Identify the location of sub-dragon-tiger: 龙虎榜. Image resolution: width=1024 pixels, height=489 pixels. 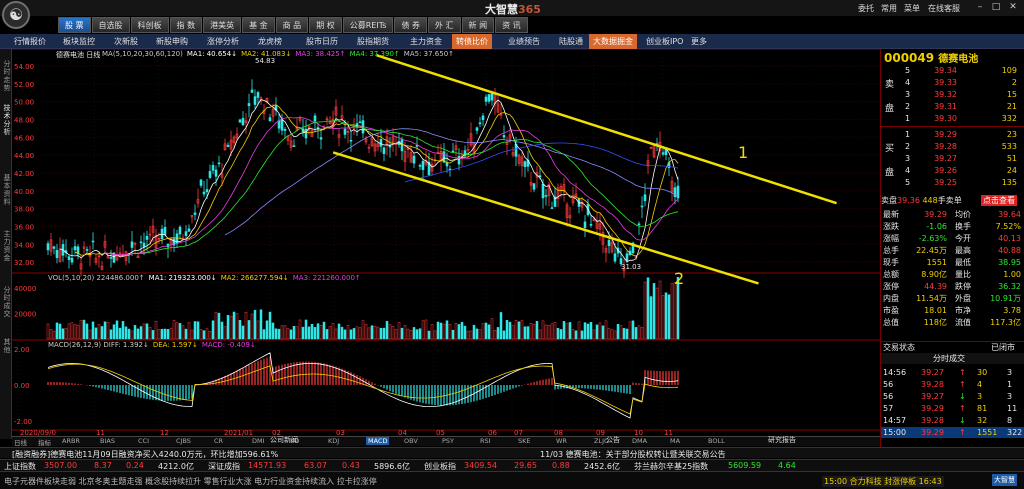
(270, 41).